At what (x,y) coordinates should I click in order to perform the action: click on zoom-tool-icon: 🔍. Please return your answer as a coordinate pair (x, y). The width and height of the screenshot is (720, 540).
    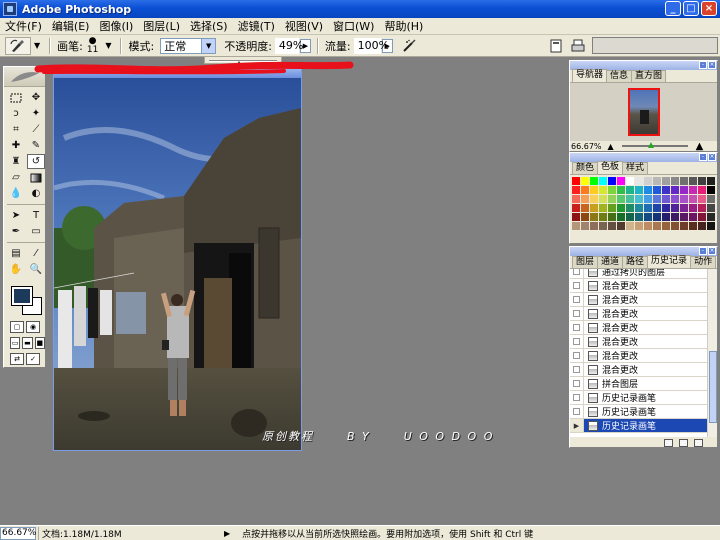
    Looking at the image, I should click on (36, 269).